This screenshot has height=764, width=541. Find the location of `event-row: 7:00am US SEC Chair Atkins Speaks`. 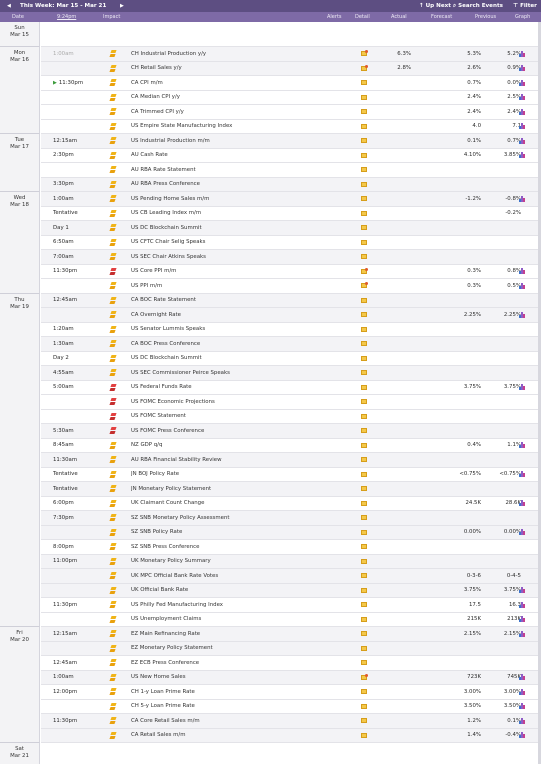

event-row: 7:00am US SEC Chair Atkins Speaks is located at coordinates (291, 257).